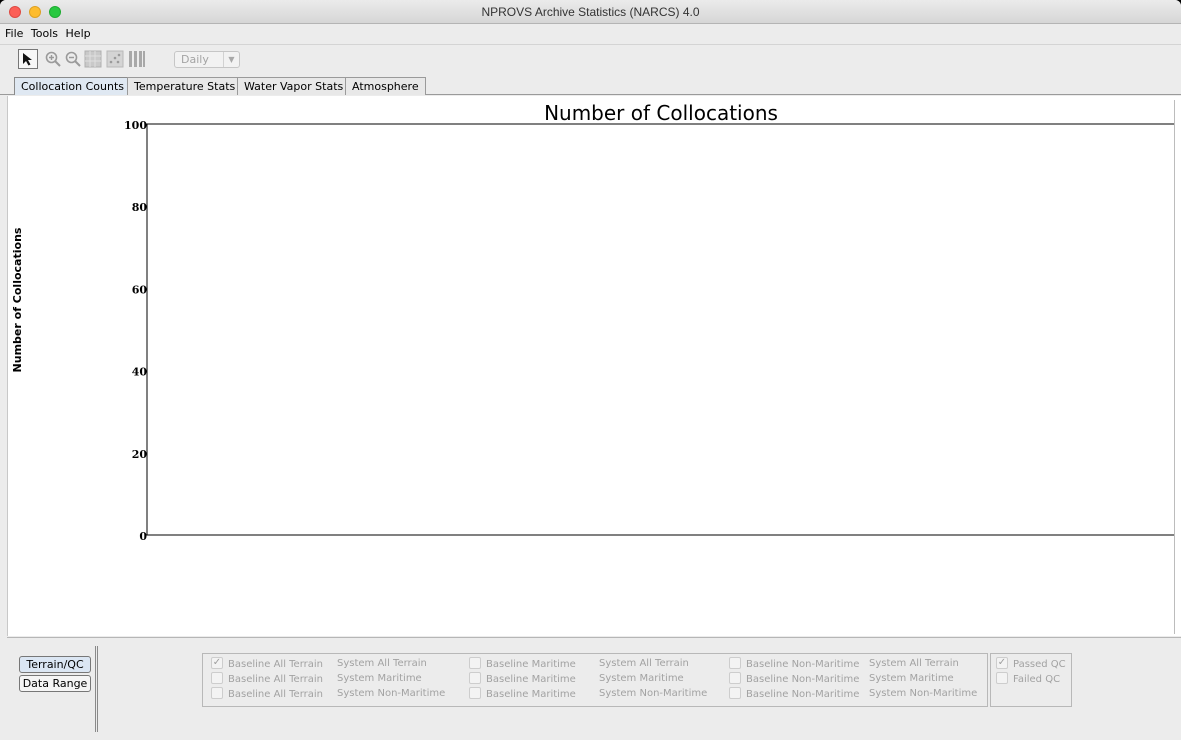 The height and width of the screenshot is (740, 1181). Describe the element at coordinates (140, 289) in the screenshot. I see `y-tick-label: 60` at that location.